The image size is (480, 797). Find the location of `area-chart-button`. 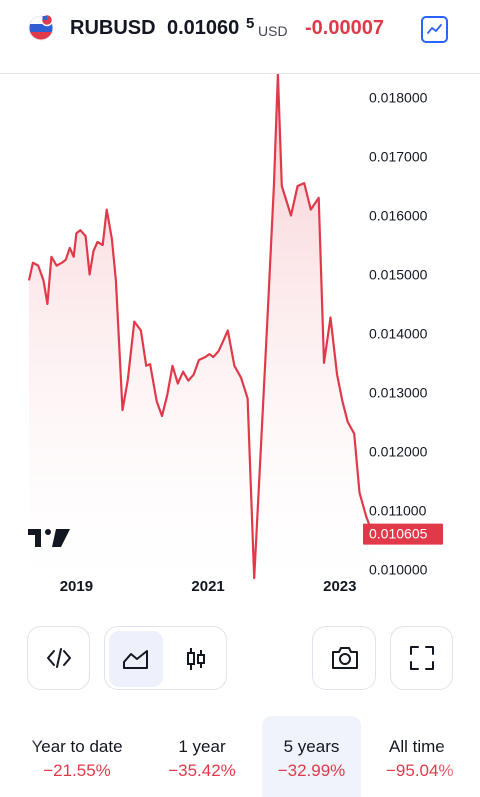

area-chart-button is located at coordinates (136, 659).